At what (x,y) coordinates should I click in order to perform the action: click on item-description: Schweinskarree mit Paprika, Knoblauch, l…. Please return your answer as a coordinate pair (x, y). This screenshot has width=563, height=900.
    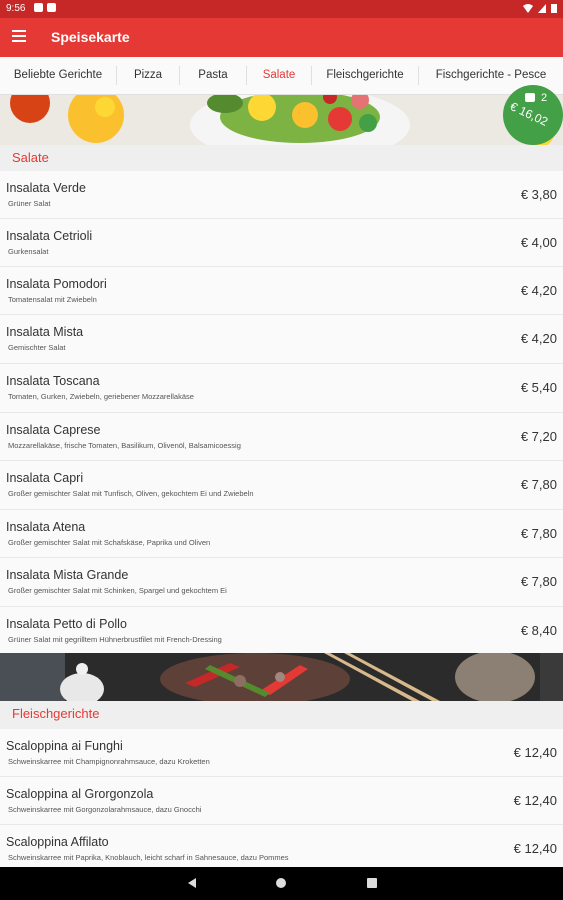
    Looking at the image, I should click on (148, 857).